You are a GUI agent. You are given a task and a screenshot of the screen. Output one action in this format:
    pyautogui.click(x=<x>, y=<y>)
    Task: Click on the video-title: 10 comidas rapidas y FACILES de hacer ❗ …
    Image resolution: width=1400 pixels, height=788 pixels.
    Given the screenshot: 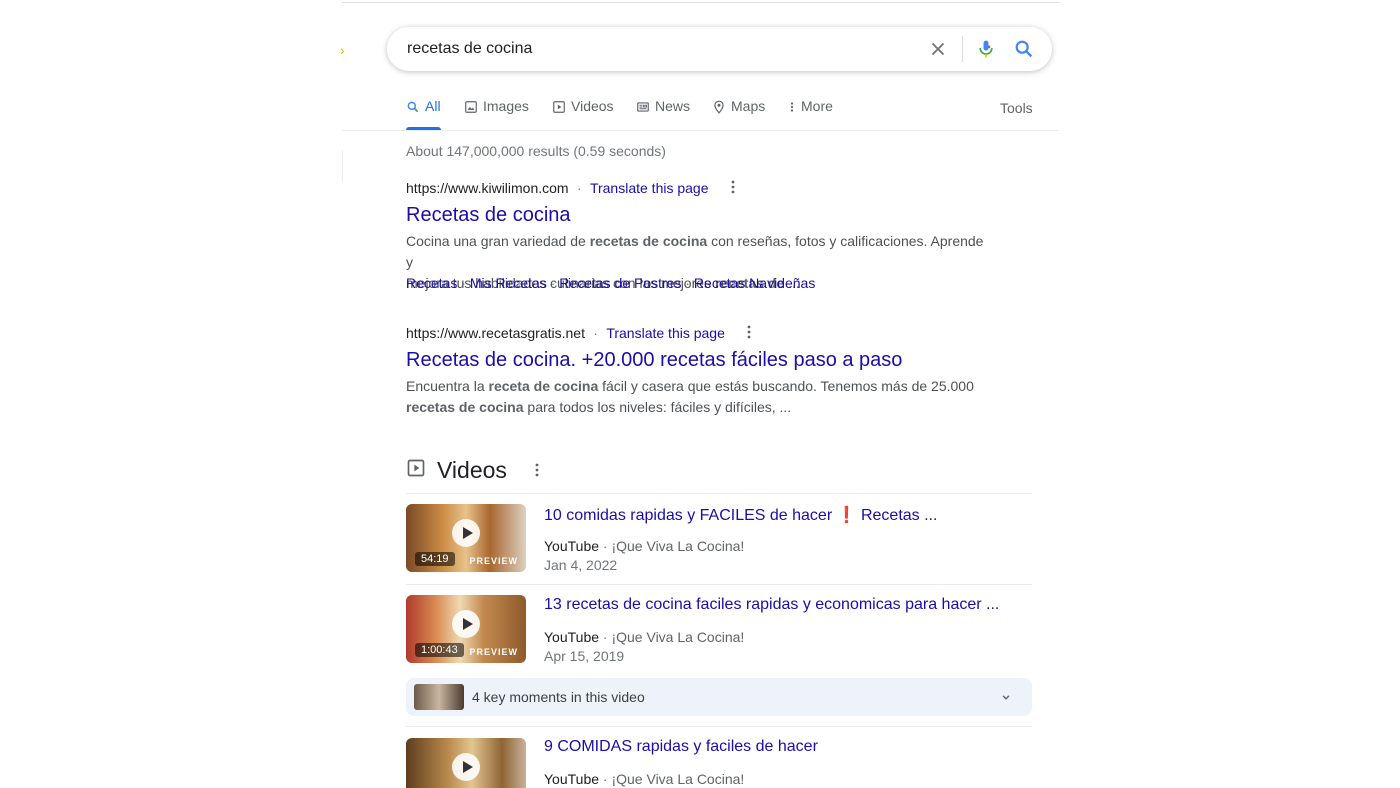 What is the action you would take?
    pyautogui.click(x=740, y=515)
    